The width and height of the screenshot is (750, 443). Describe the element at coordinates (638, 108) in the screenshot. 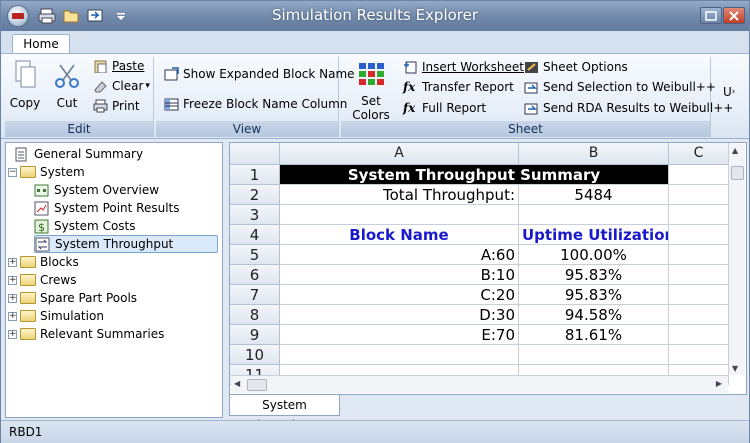

I see `send-rda-label: Send RDA Results to Weibull++` at that location.